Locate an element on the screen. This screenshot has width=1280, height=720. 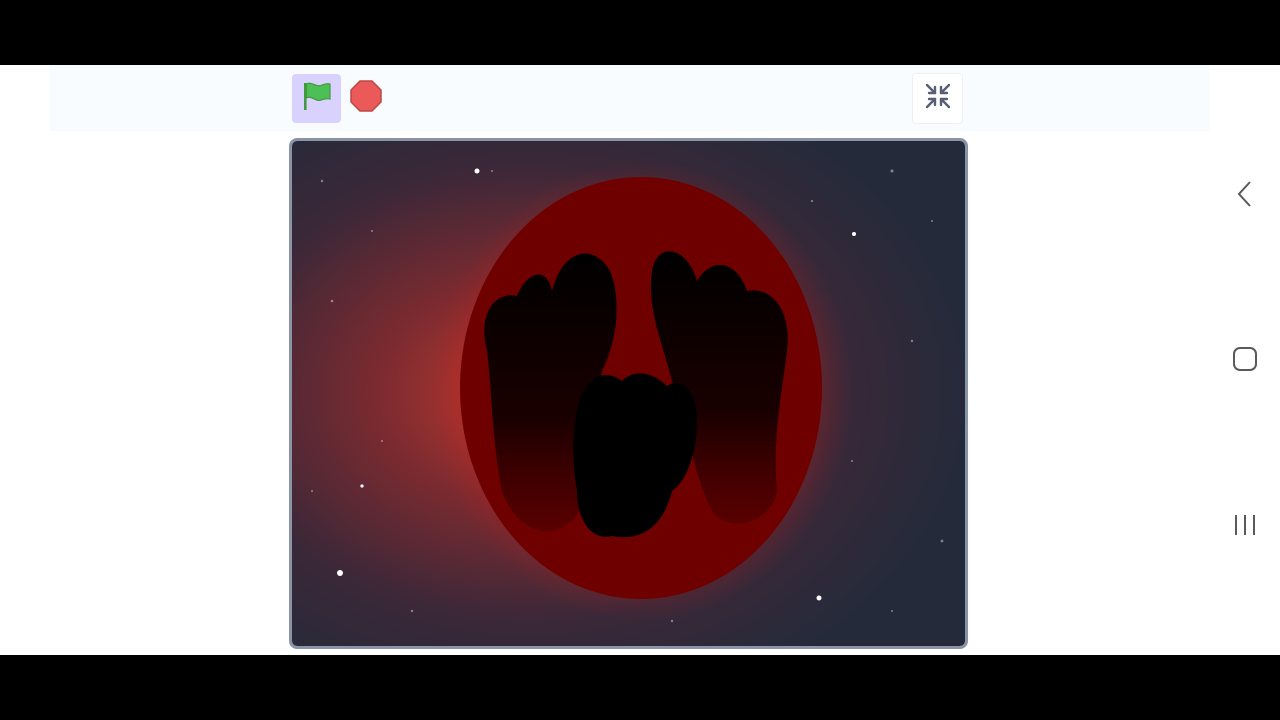
home-button is located at coordinates (1245, 361).